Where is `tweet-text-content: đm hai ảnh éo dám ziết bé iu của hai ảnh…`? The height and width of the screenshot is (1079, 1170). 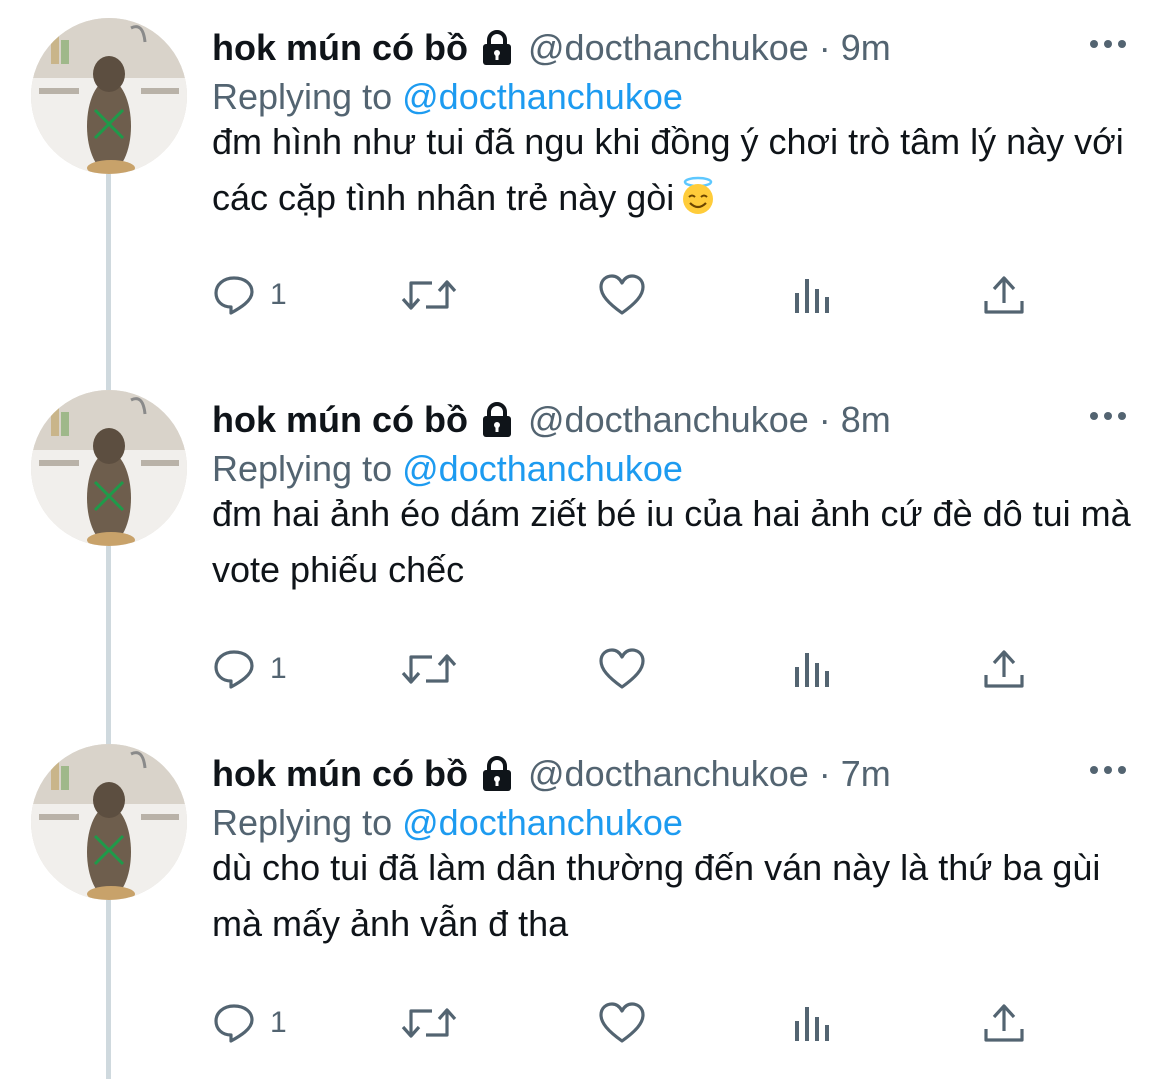 tweet-text-content: đm hai ảnh éo dám ziết bé iu của hai ảnh… is located at coordinates (671, 541).